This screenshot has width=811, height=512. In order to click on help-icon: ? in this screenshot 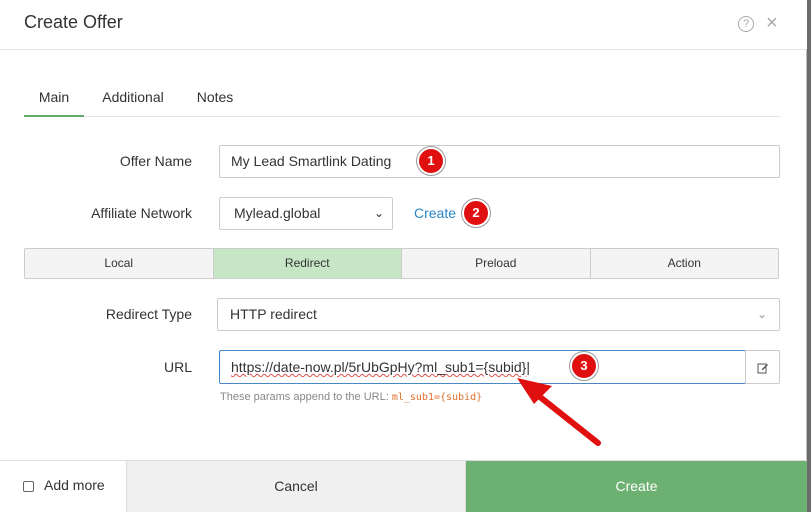, I will do `click(746, 24)`.